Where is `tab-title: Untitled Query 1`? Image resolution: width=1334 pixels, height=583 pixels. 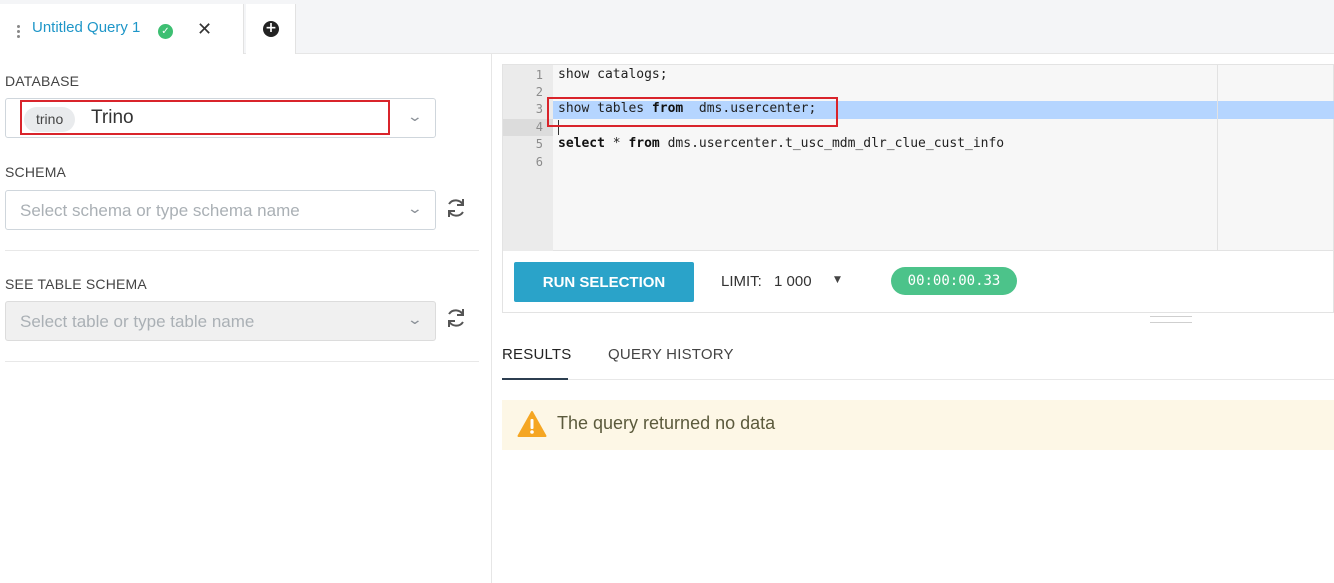
tab-title: Untitled Query 1 is located at coordinates (86, 27).